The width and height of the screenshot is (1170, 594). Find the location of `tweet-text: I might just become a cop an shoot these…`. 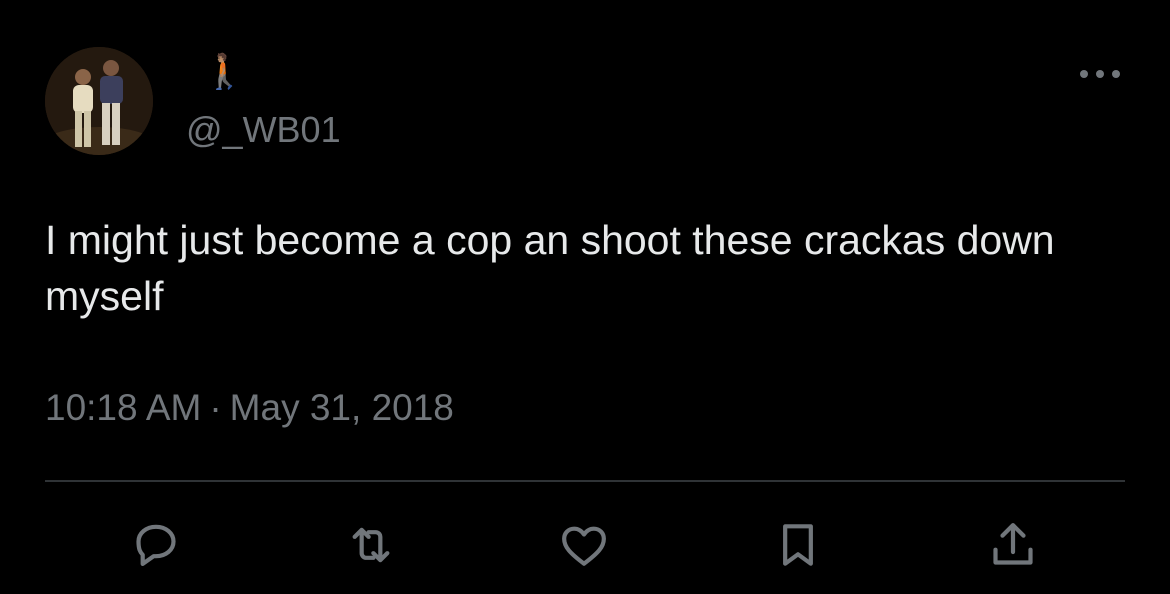

tweet-text: I might just become a cop an shoot these… is located at coordinates (556, 268).